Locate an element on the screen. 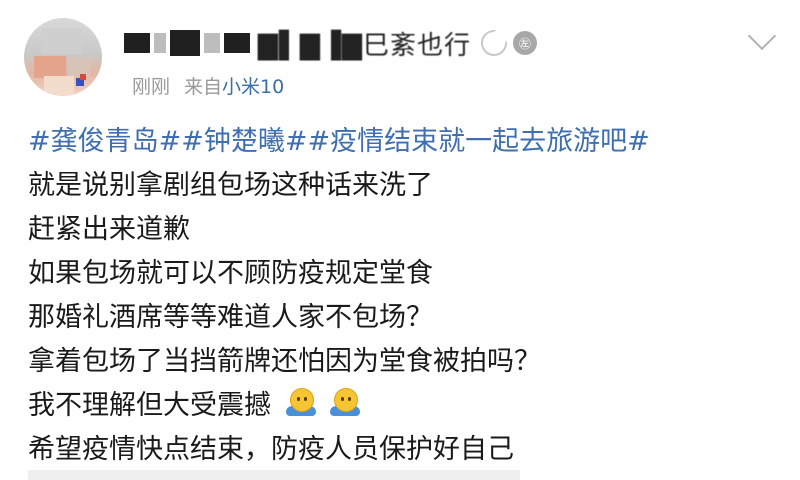 The width and height of the screenshot is (800, 480). post-line: 我不理解但大受震撼 is located at coordinates (149, 405).